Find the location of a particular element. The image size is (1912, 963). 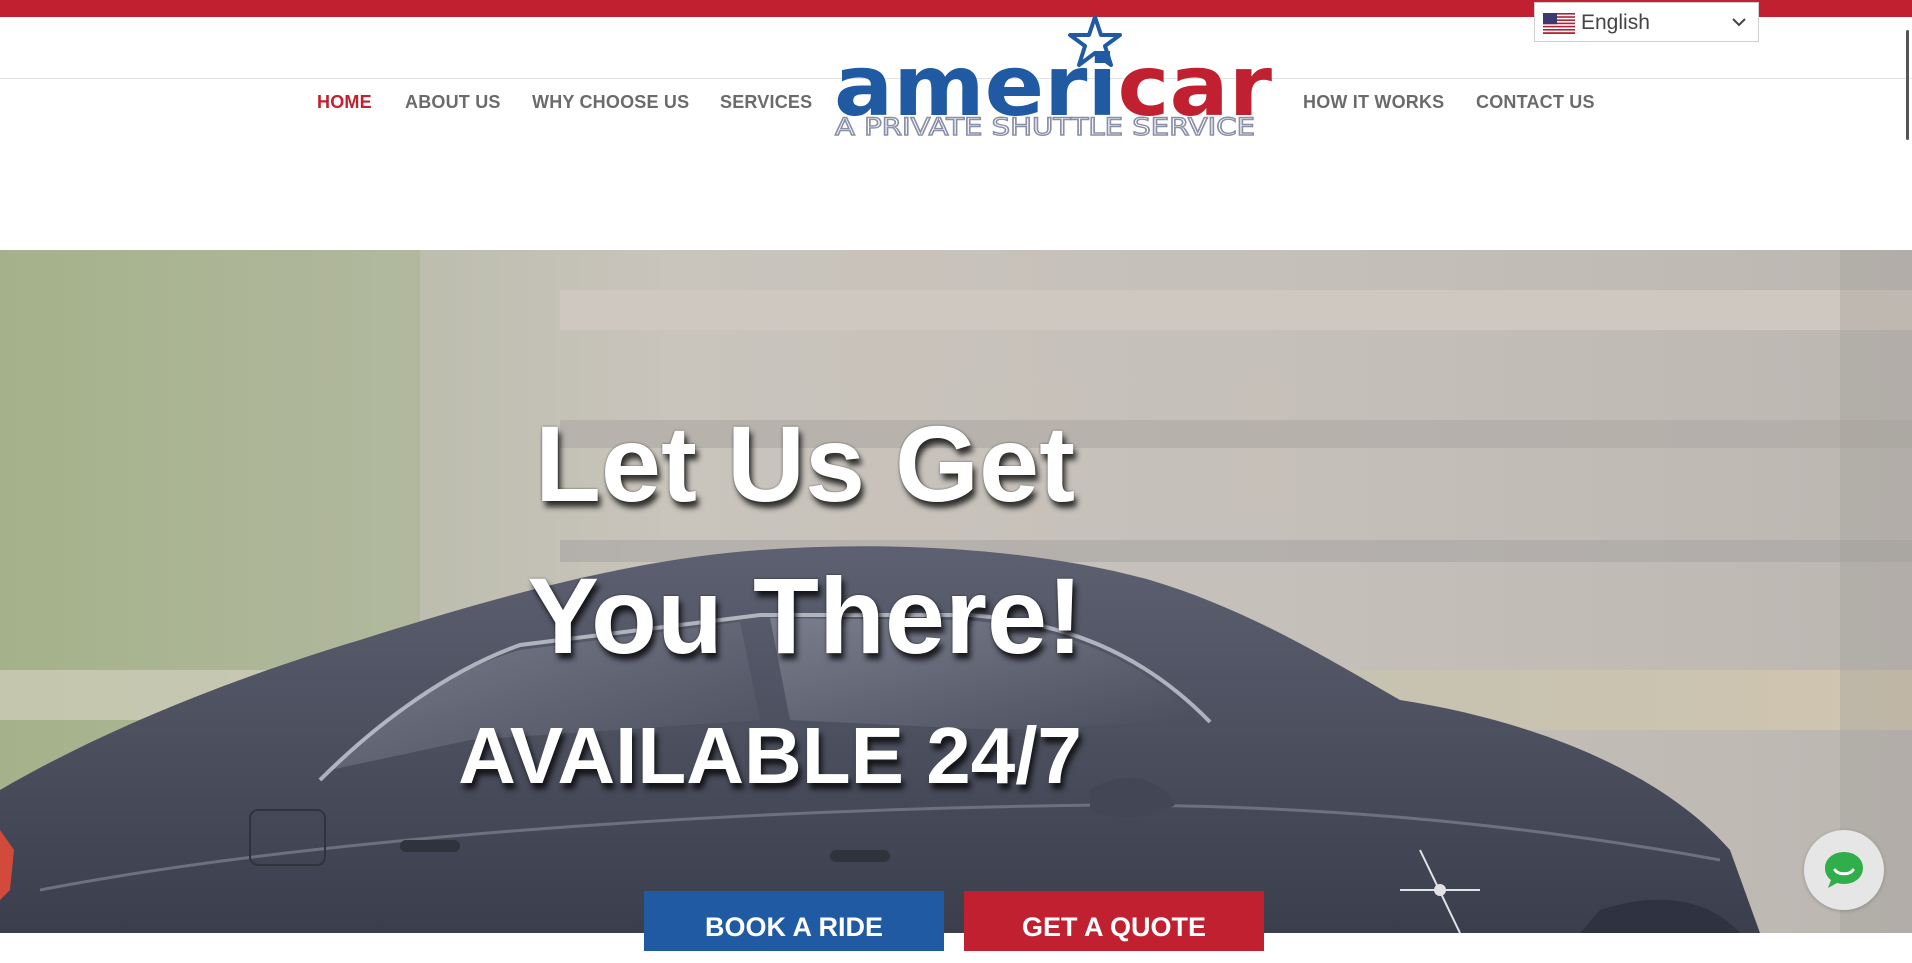

hero-title-line-2: You There! is located at coordinates (805, 615).